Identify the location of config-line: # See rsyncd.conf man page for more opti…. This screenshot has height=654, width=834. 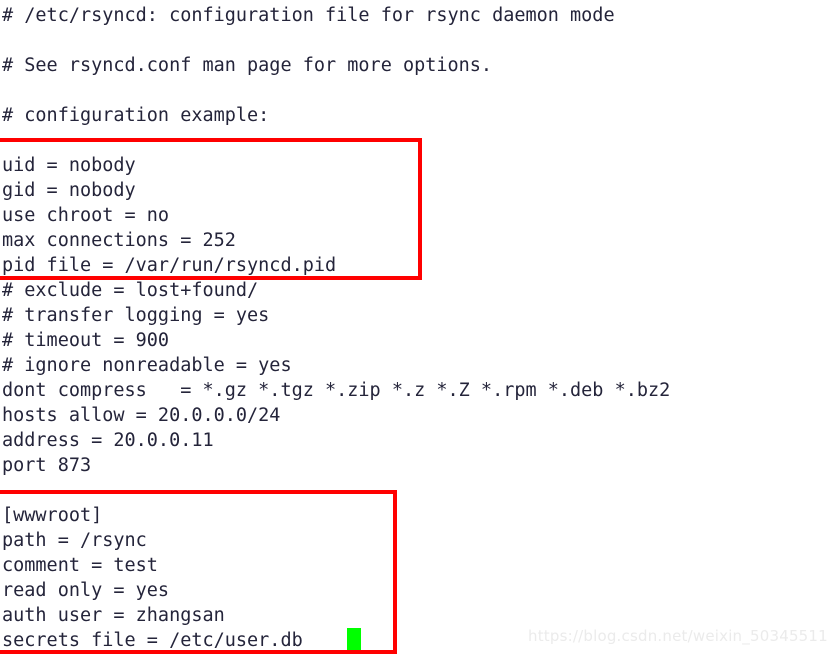
(247, 65).